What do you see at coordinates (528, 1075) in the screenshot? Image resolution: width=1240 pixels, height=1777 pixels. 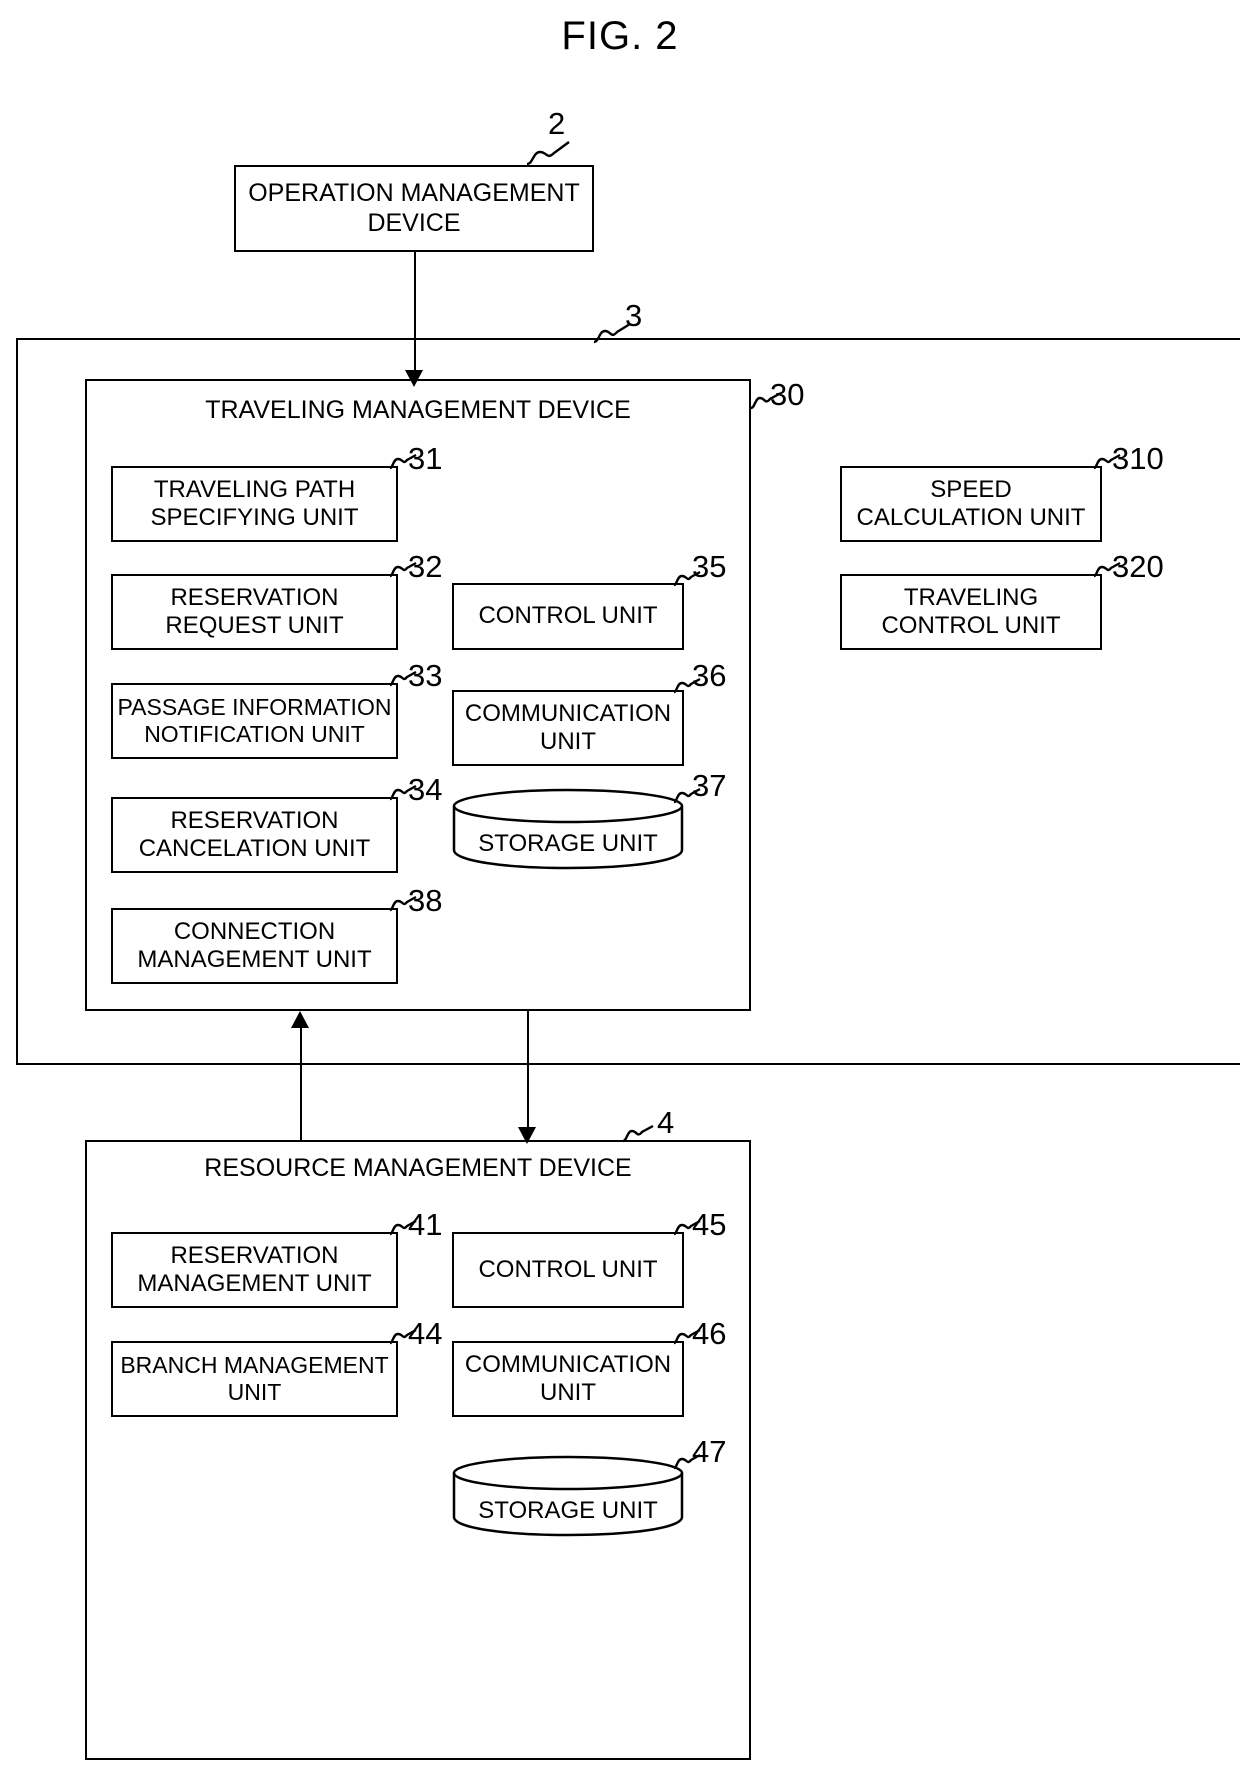 I see `connector-traveling-to-resource` at bounding box center [528, 1075].